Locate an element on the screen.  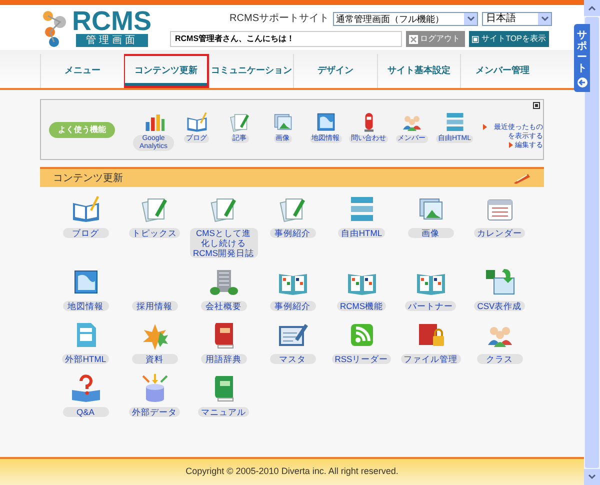
nav-tab: デザイン is located at coordinates (335, 71).